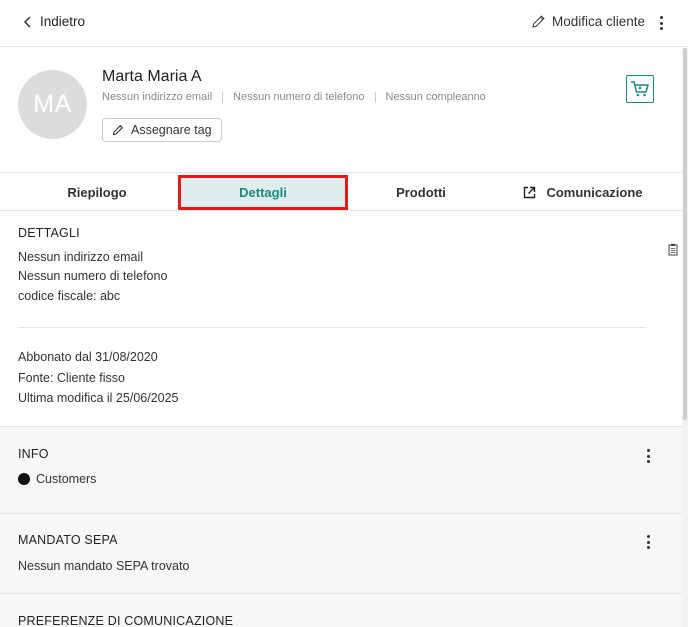 This screenshot has height=627, width=688. I want to click on last-modified: Ultima modifica il 25/06/2025, so click(98, 398).